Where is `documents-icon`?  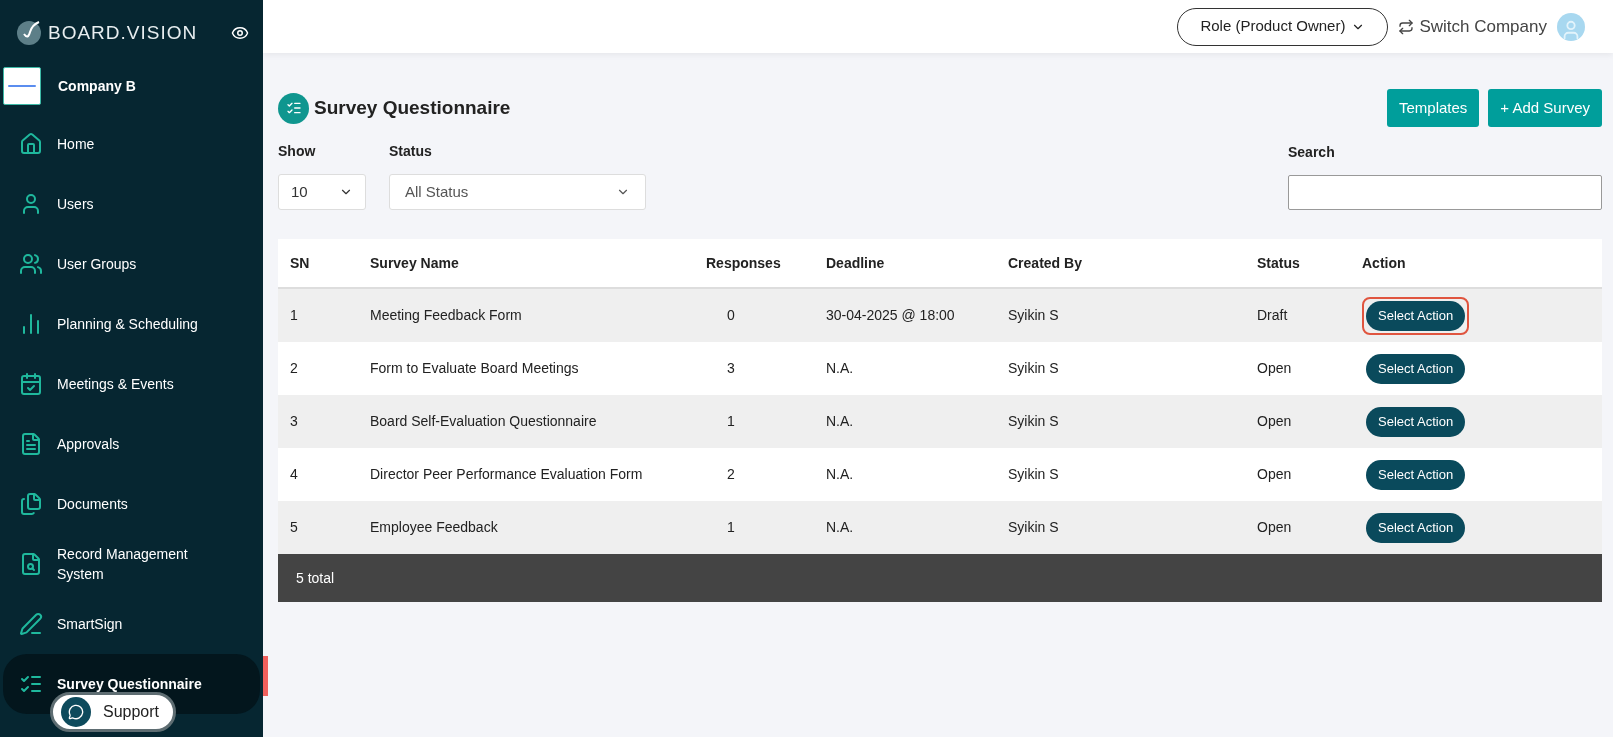
documents-icon is located at coordinates (31, 504).